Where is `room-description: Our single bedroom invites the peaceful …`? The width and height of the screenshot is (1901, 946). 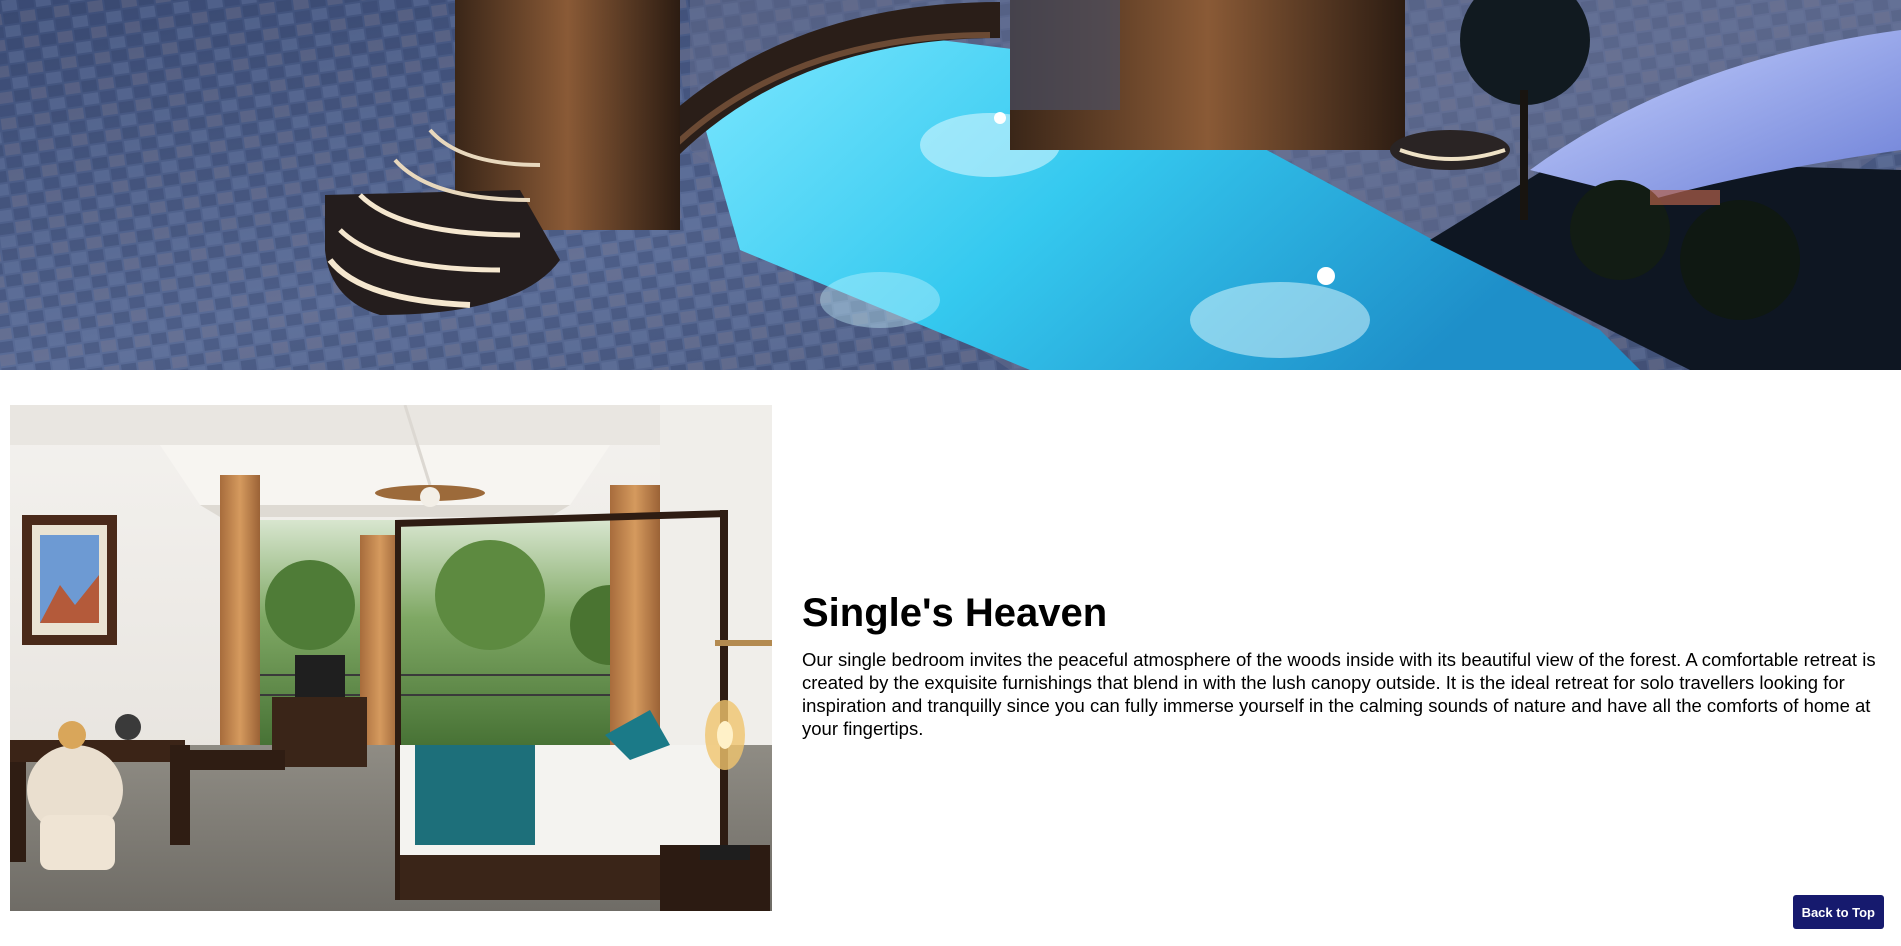 room-description: Our single bedroom invites the peaceful … is located at coordinates (1339, 694).